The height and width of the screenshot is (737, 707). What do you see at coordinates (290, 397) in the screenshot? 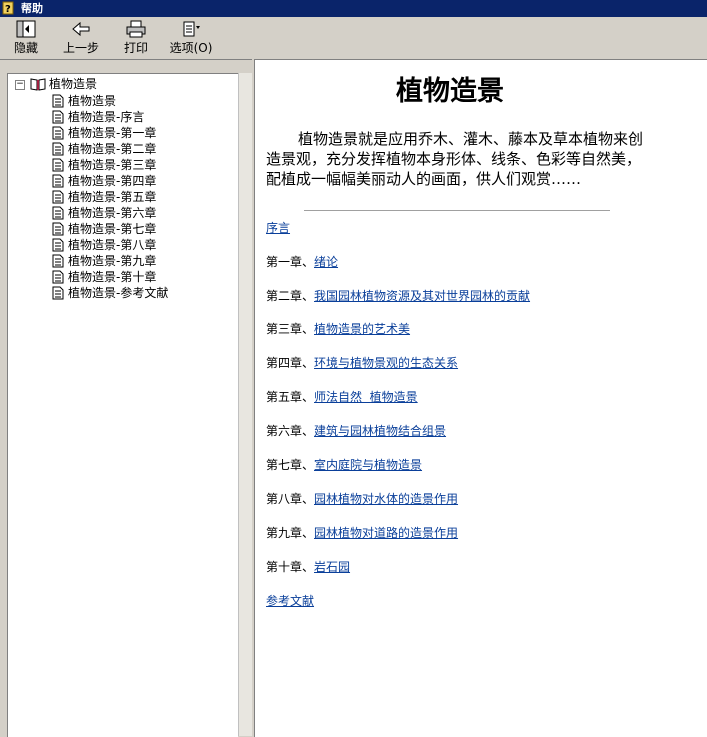
I see `chapter-prefix: 第五章、` at bounding box center [290, 397].